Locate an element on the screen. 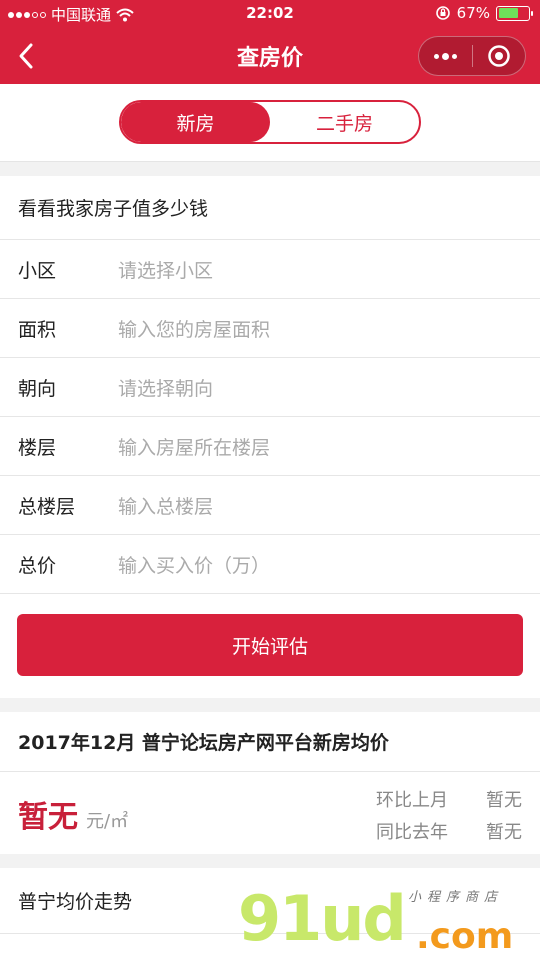 Image resolution: width=540 pixels, height=960 pixels. compare-label: 同比去年 is located at coordinates (412, 832).